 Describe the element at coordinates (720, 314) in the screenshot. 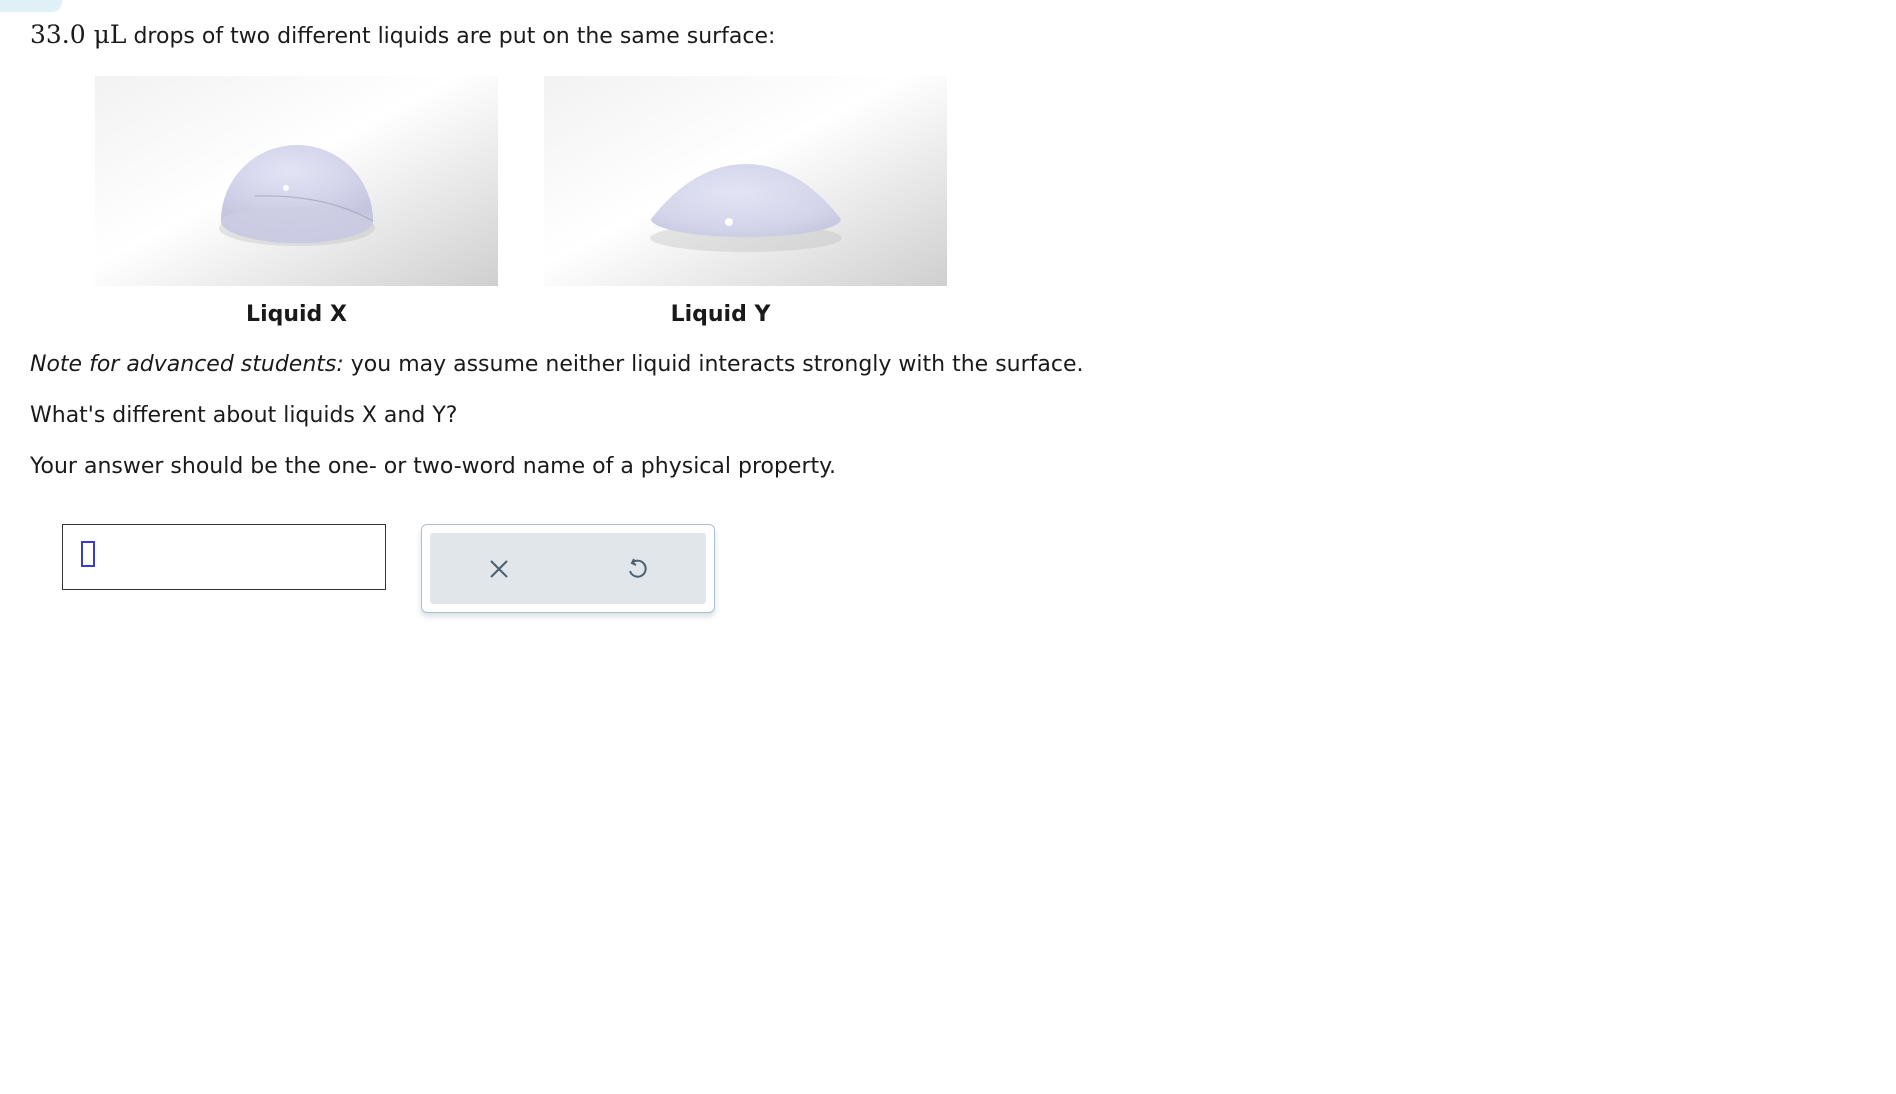

I see `liquid-y-caption: Liquid Y` at that location.